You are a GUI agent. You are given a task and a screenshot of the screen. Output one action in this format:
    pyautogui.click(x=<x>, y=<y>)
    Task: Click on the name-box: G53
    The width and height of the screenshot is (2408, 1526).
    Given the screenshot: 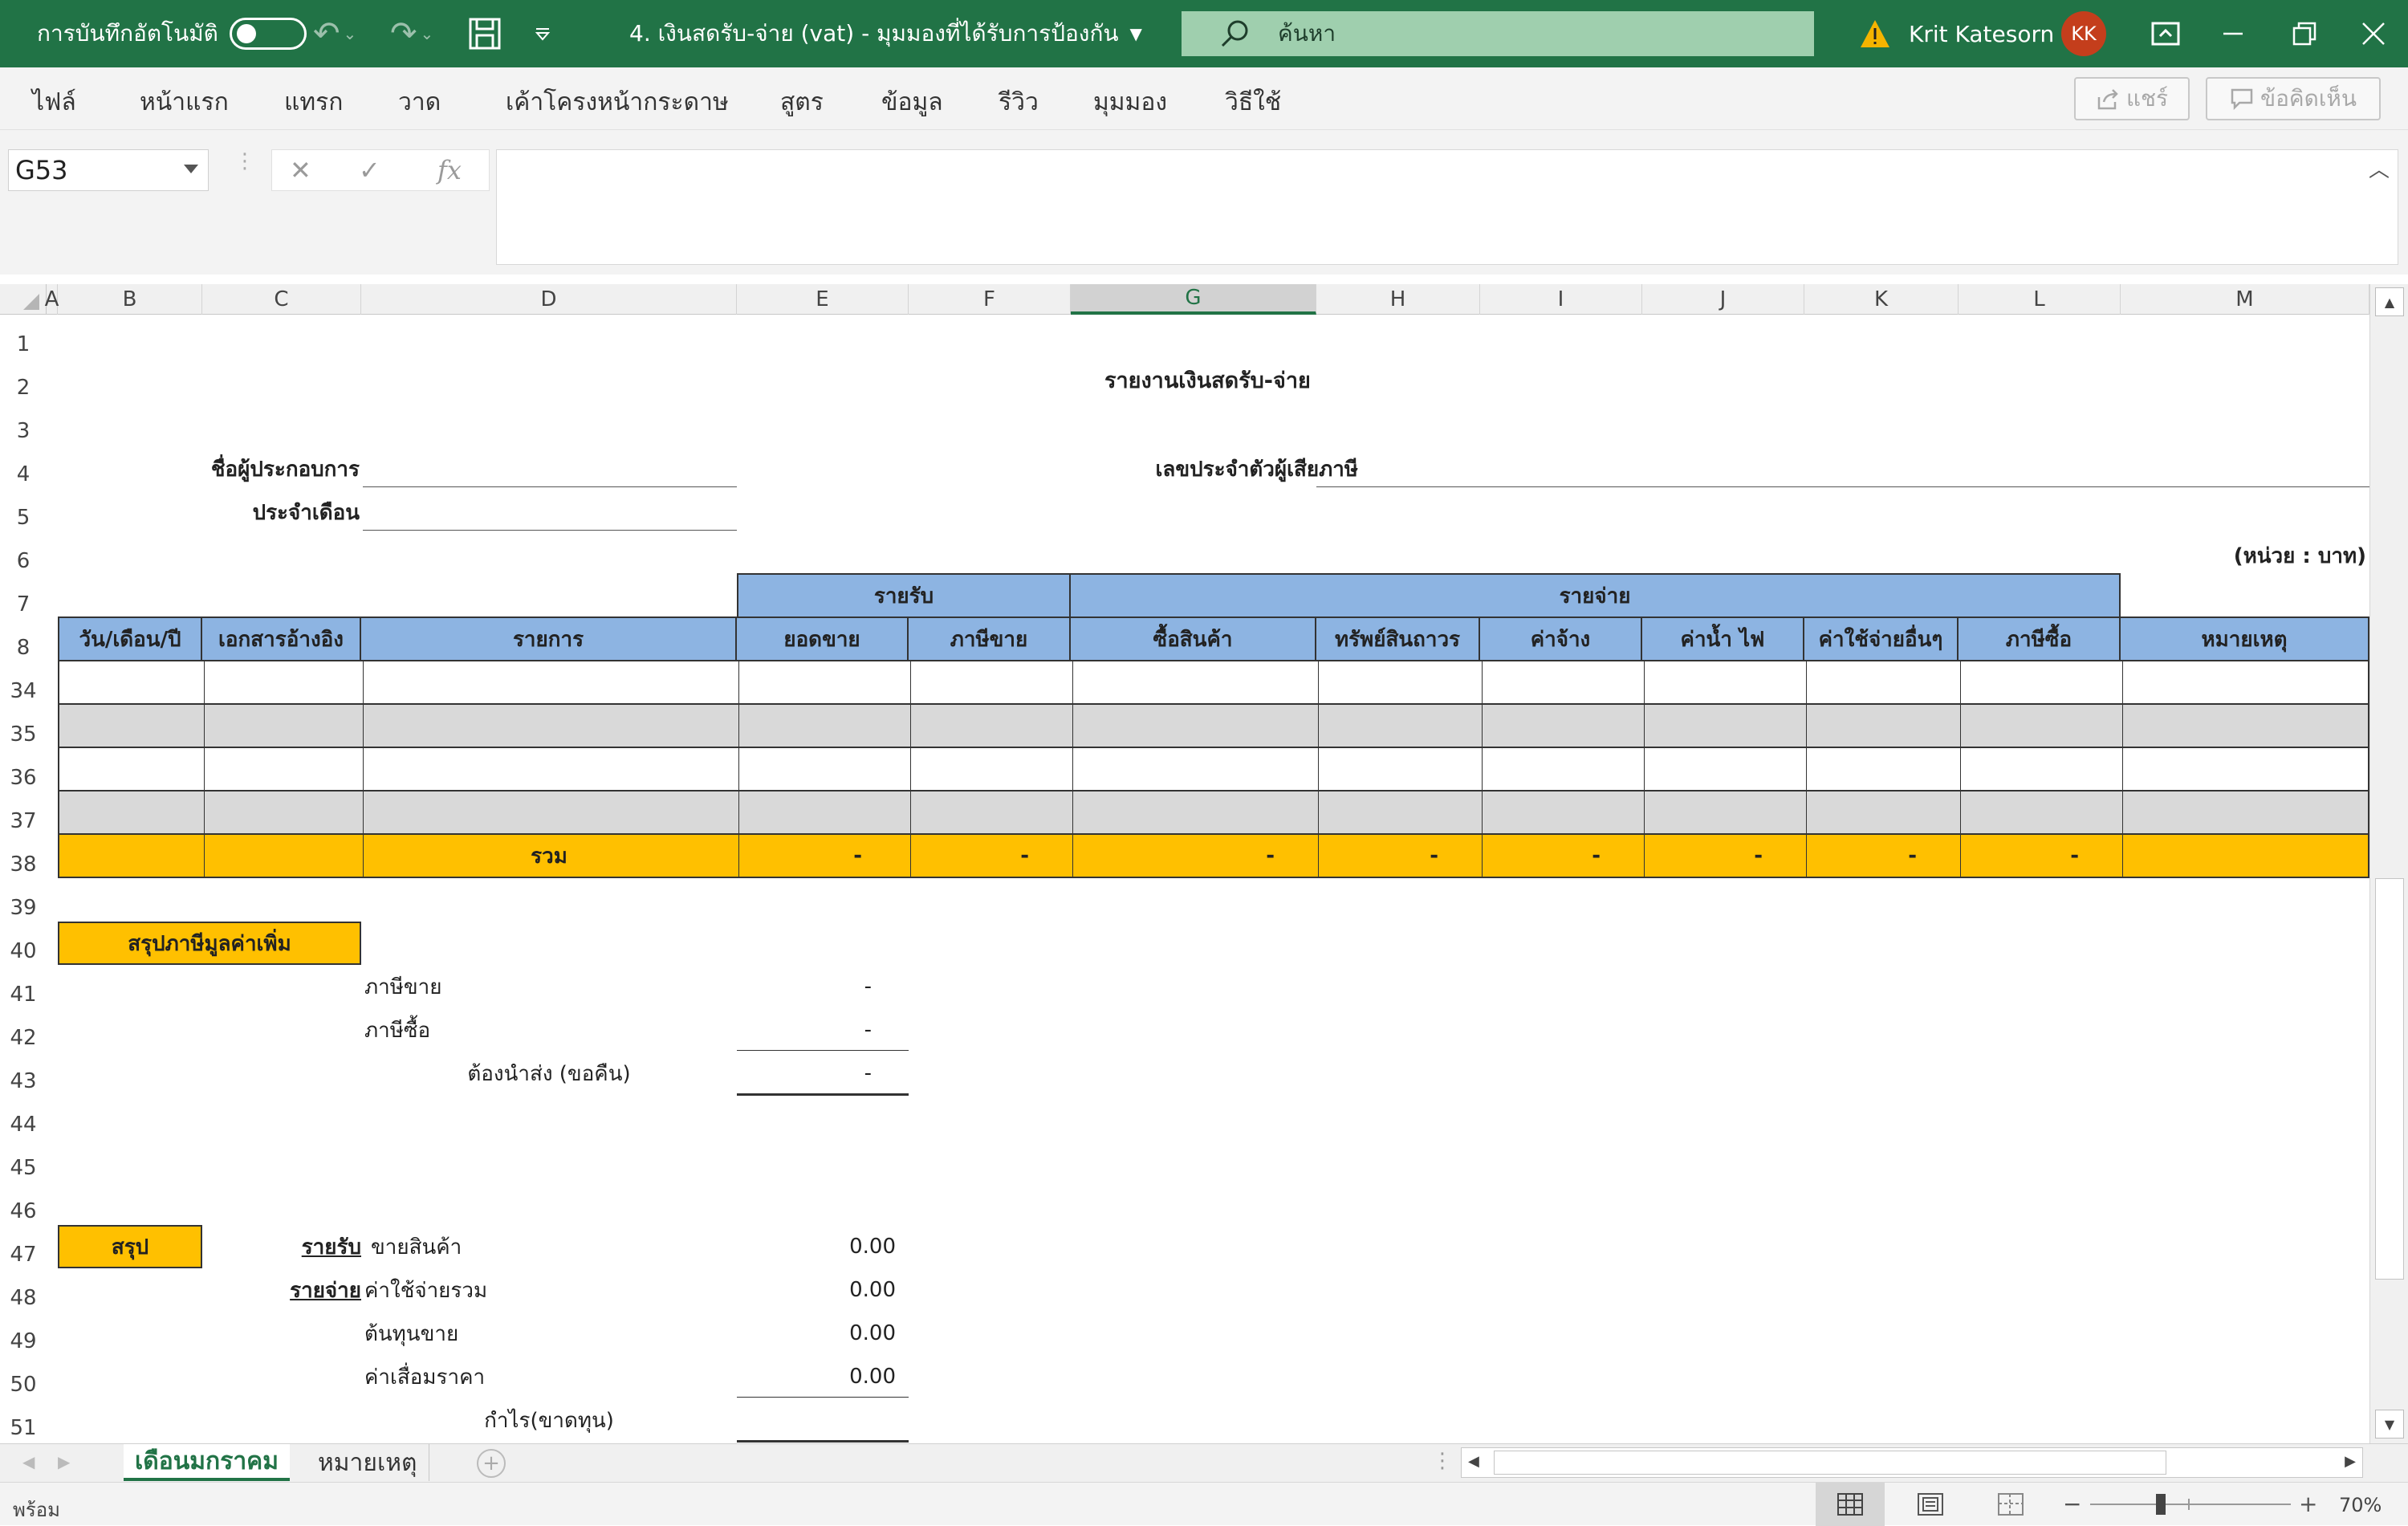 What is the action you would take?
    pyautogui.click(x=109, y=170)
    